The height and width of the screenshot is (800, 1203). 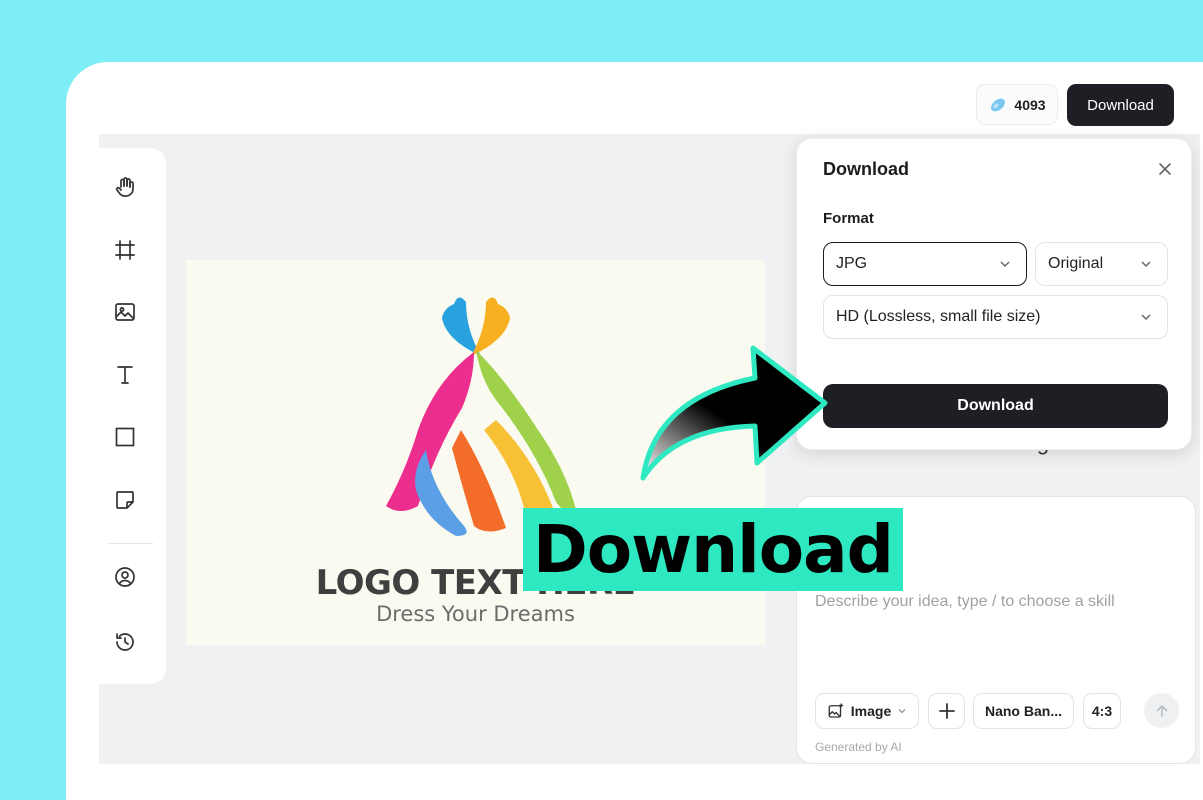 I want to click on text-icon, so click(x=125, y=375).